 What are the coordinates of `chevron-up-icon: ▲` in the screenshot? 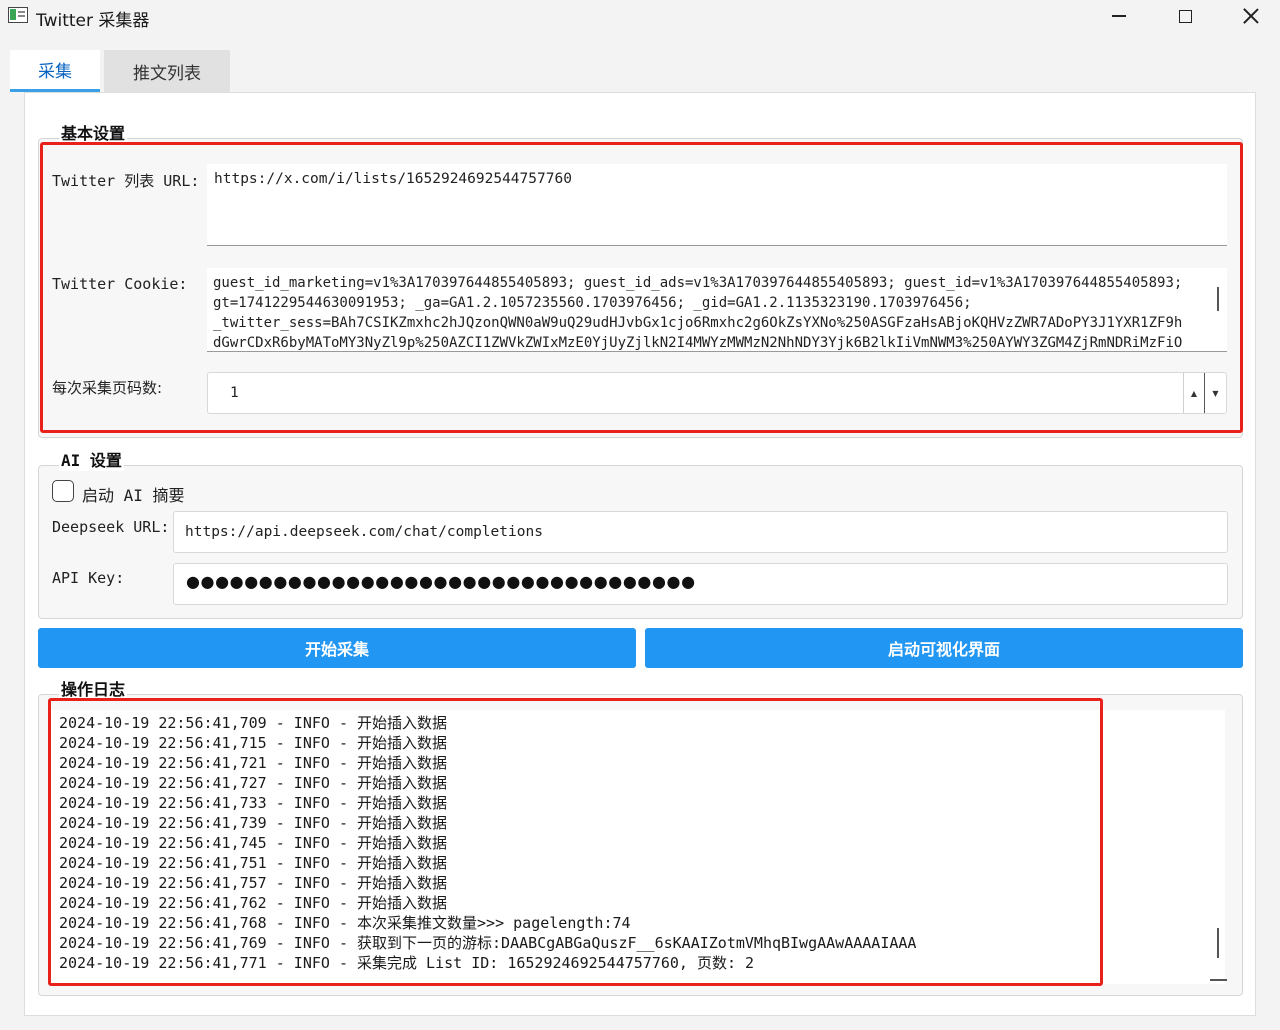 It's located at (1194, 393).